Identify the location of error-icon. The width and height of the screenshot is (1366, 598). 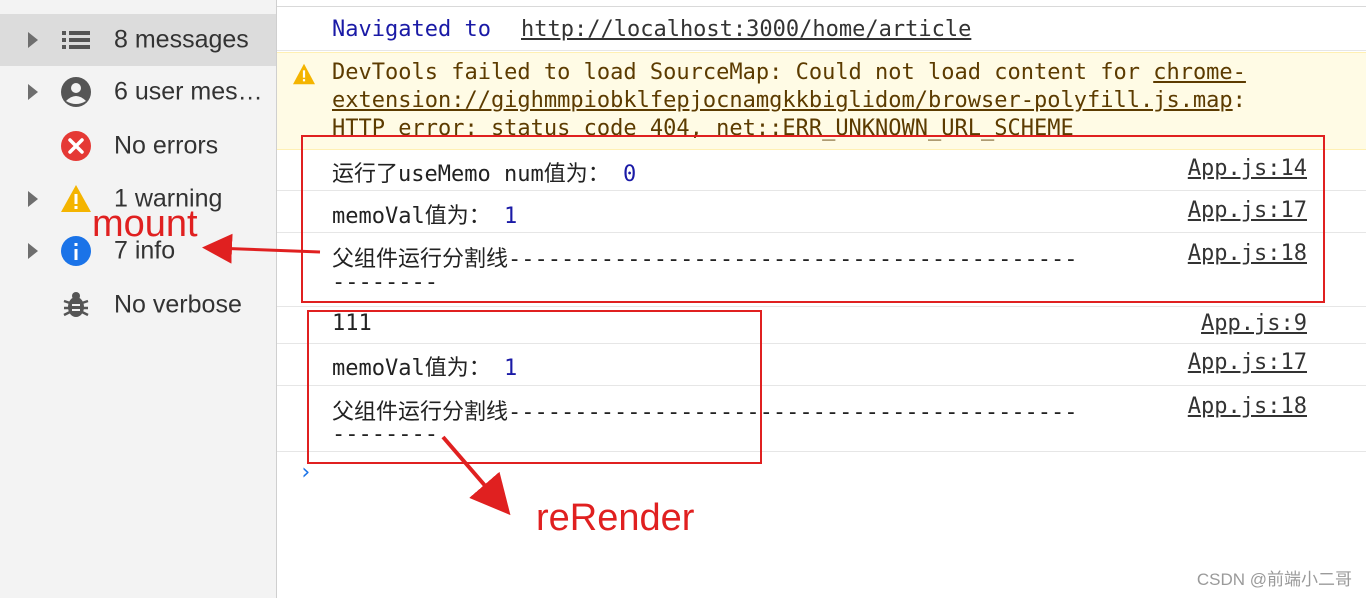
(76, 146).